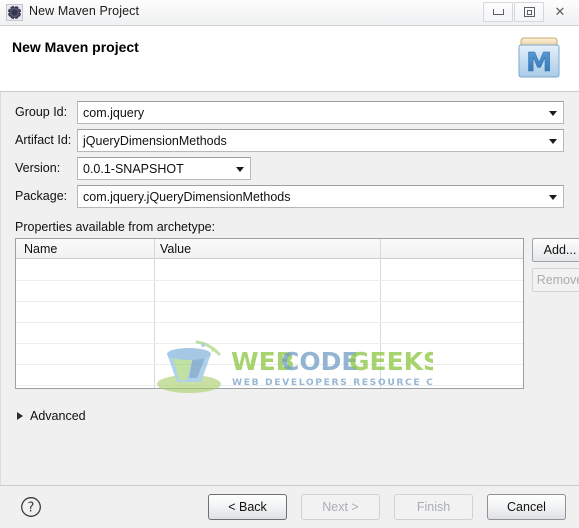  Describe the element at coordinates (320, 196) in the screenshot. I see `package-input: com.jquery.jQueryDimensionMethods` at that location.